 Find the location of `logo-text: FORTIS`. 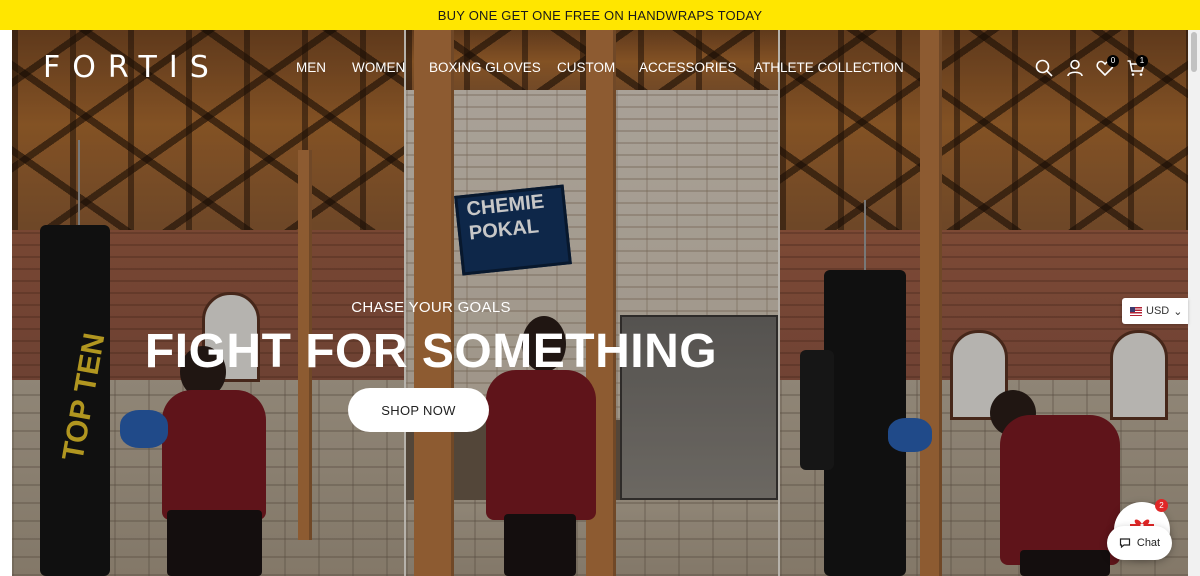

logo-text: FORTIS is located at coordinates (132, 67).